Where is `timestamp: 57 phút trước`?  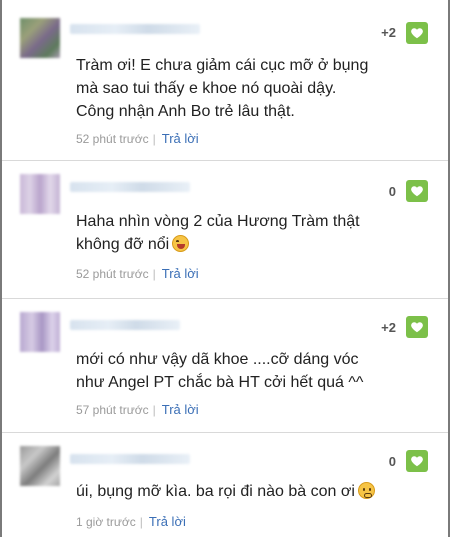
timestamp: 57 phút trước is located at coordinates (112, 409).